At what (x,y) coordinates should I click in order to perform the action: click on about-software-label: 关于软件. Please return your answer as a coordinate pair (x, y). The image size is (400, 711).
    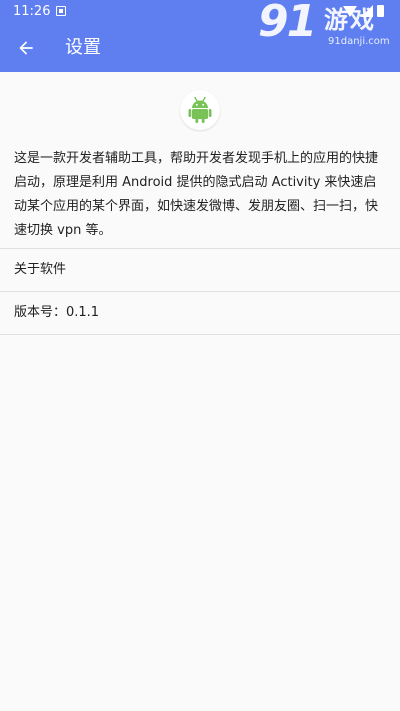
    Looking at the image, I should click on (40, 269).